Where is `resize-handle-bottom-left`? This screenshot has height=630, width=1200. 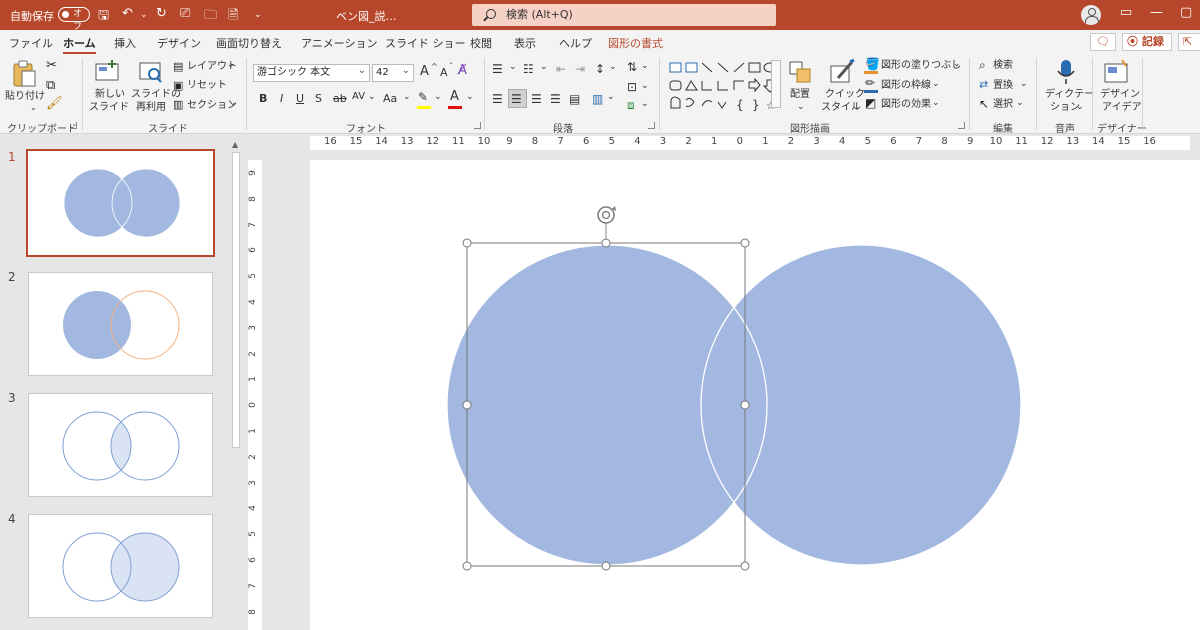 resize-handle-bottom-left is located at coordinates (467, 566).